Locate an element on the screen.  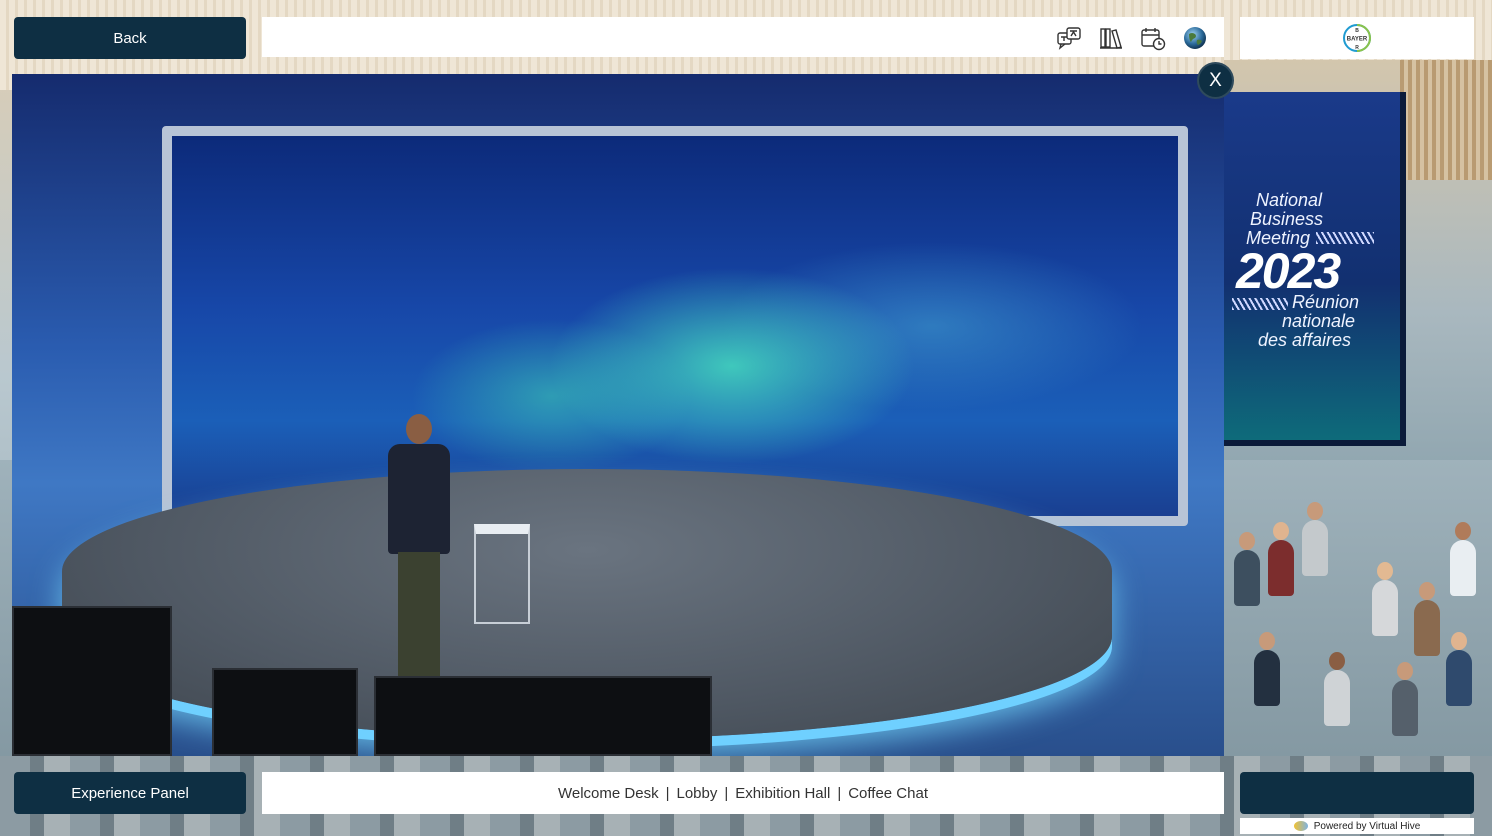
top-toolbar is located at coordinates (743, 37).